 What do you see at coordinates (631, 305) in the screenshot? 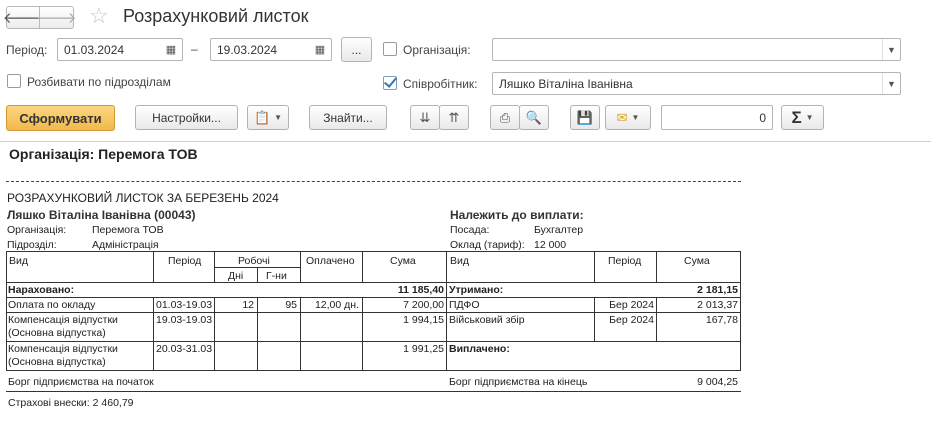
I see `row1-period2: Бер 2024` at bounding box center [631, 305].